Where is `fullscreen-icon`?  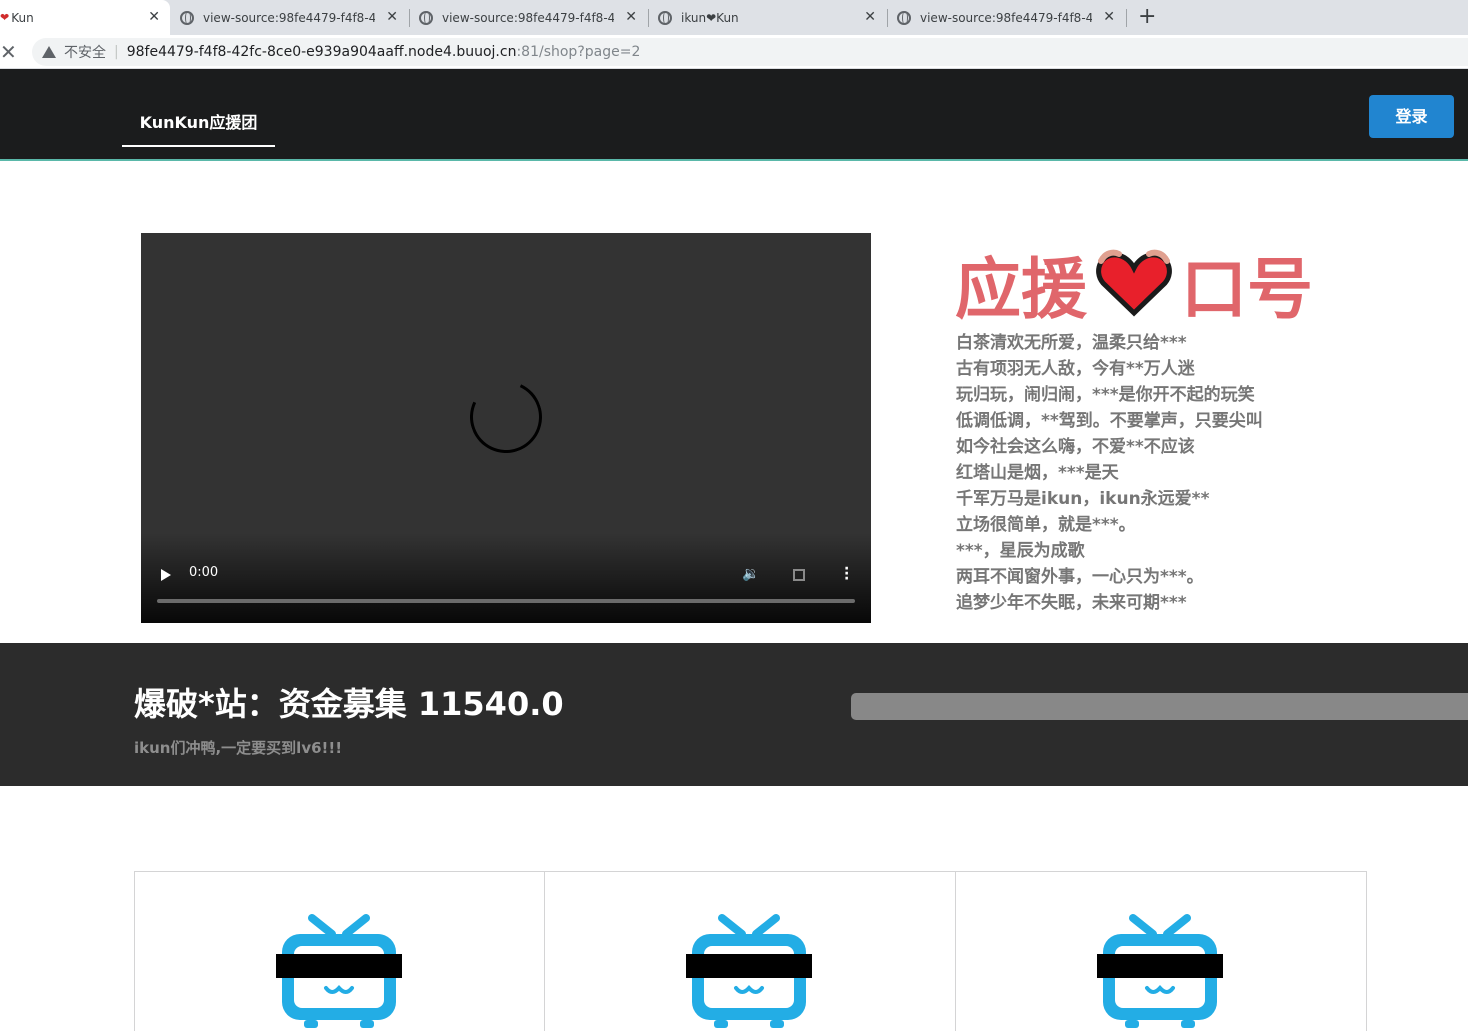
fullscreen-icon is located at coordinates (799, 575).